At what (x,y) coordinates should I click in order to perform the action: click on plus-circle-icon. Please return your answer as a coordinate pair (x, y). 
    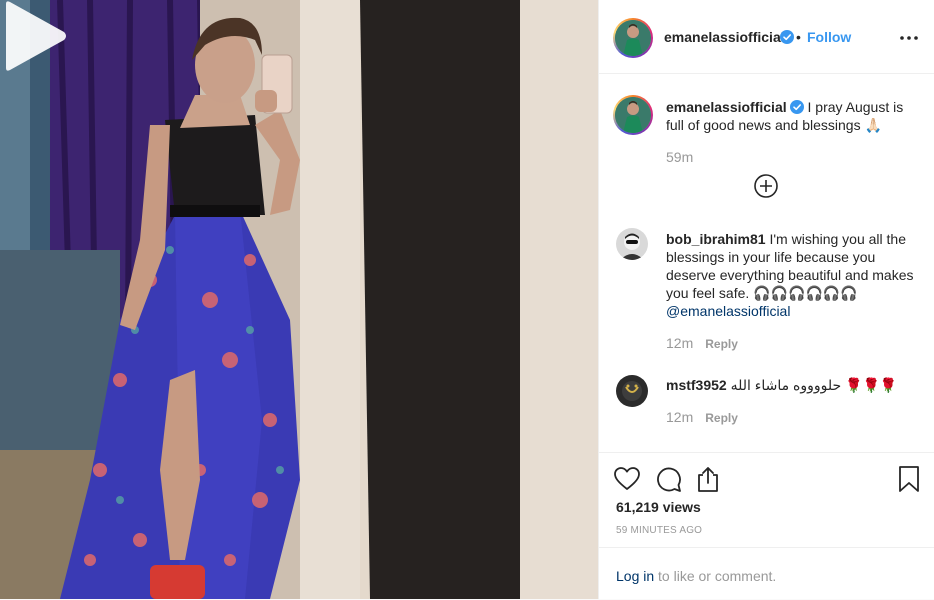
    Looking at the image, I should click on (766, 186).